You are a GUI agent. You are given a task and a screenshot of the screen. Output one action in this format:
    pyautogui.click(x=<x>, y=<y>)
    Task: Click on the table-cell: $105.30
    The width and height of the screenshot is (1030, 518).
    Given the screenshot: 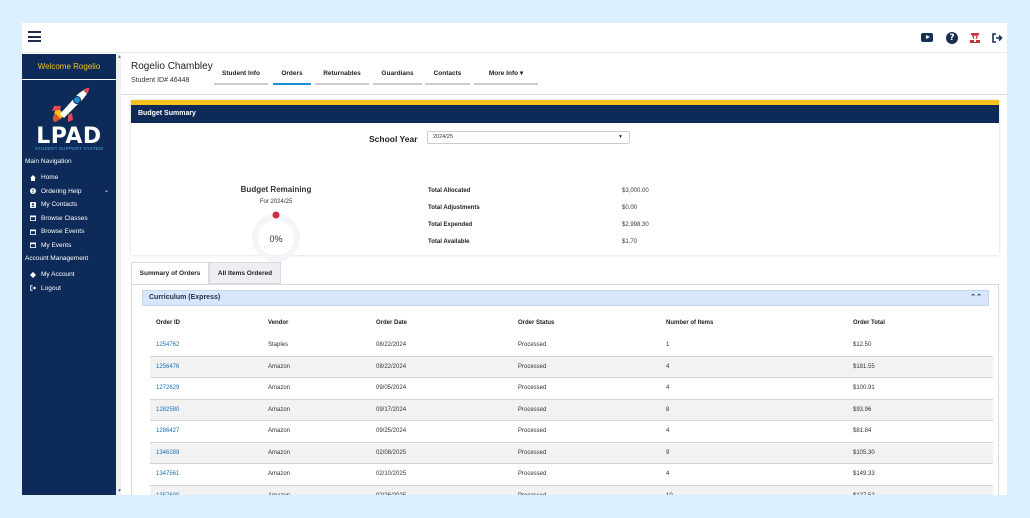 What is the action you would take?
    pyautogui.click(x=864, y=452)
    